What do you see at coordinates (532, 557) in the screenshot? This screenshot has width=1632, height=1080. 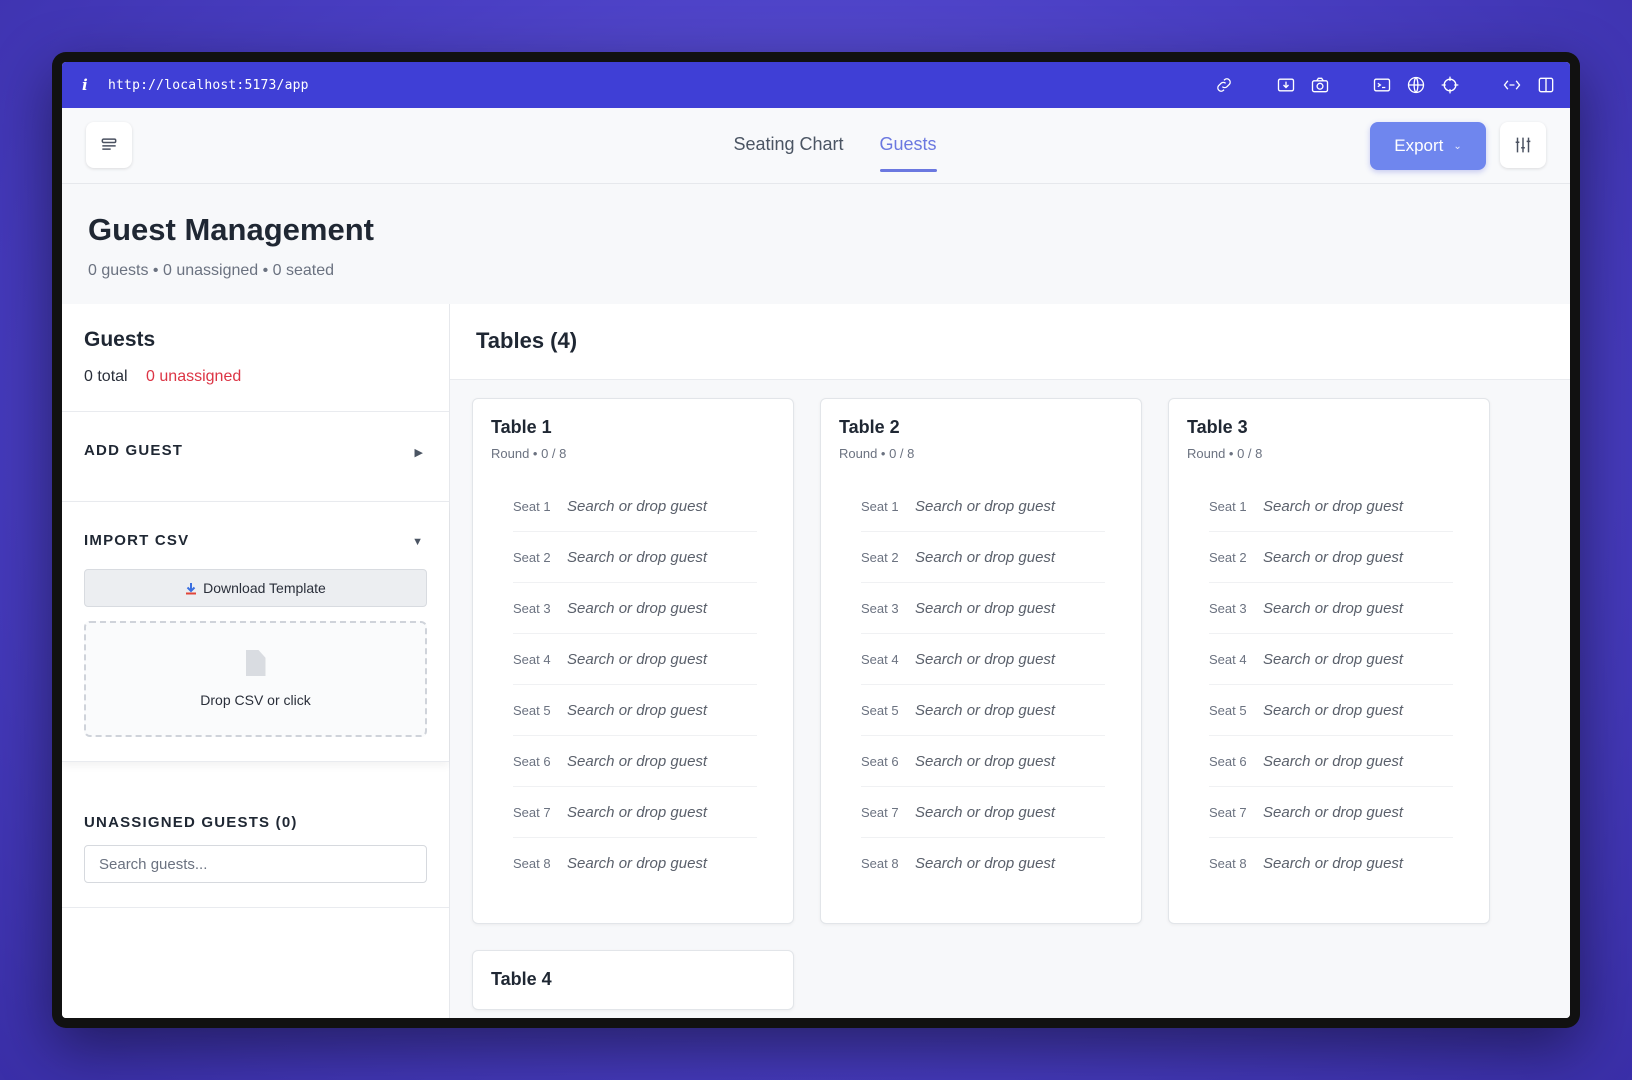 I see `seat-label: Seat 2` at bounding box center [532, 557].